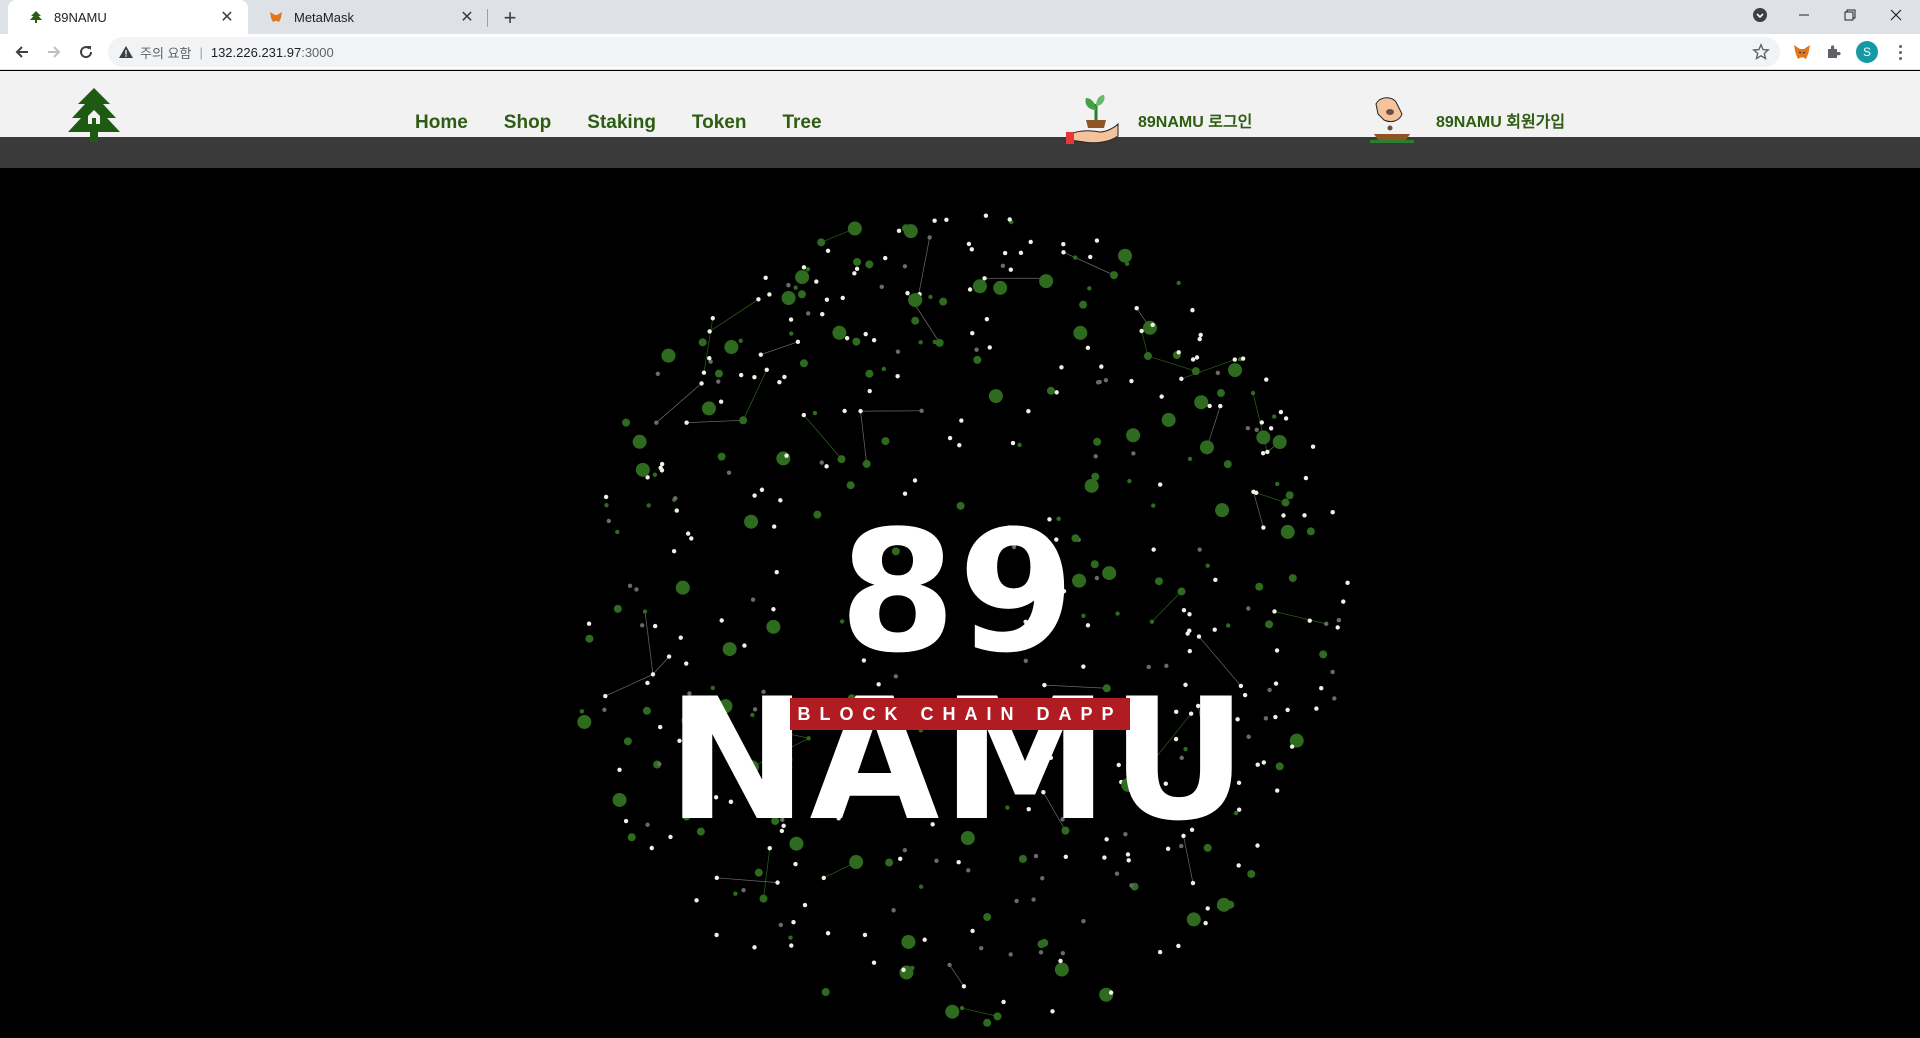  What do you see at coordinates (621, 123) in the screenshot?
I see `nav-staking: Staking` at bounding box center [621, 123].